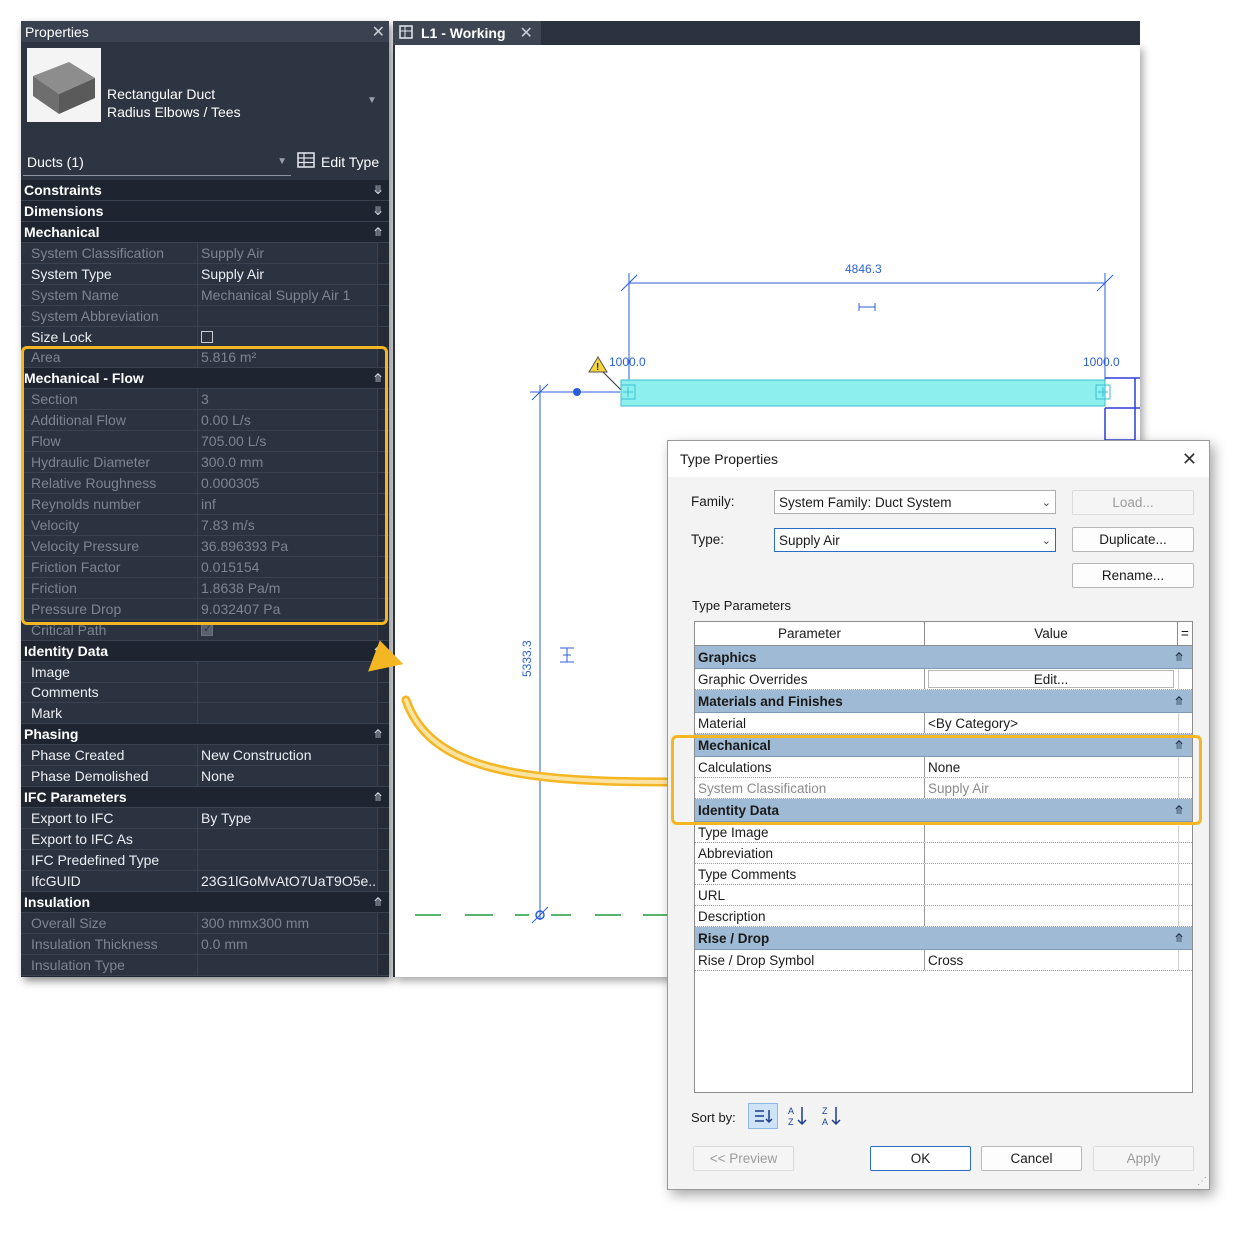 The image size is (1259, 1239). Describe the element at coordinates (743, 1158) in the screenshot. I see `preview-button: << Preview` at that location.